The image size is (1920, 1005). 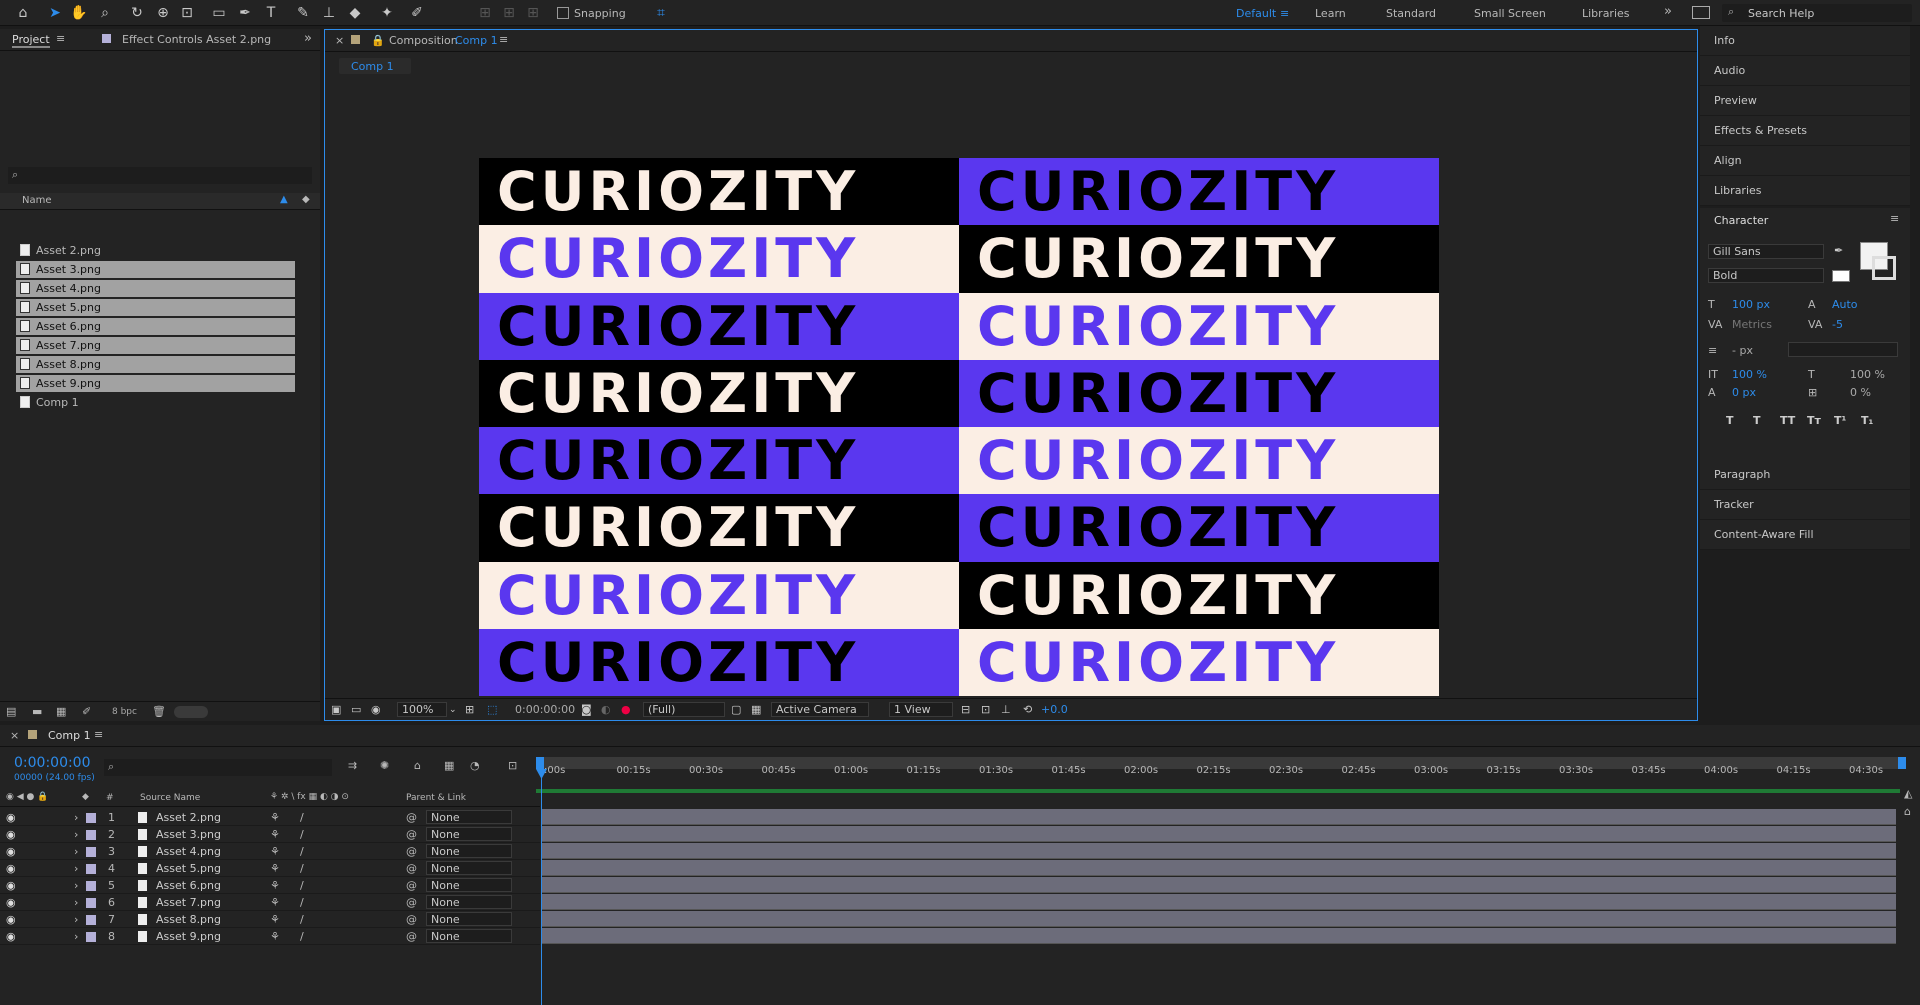 What do you see at coordinates (1908, 793) in the screenshot?
I see `zoom-timeline-icon: ◭` at bounding box center [1908, 793].